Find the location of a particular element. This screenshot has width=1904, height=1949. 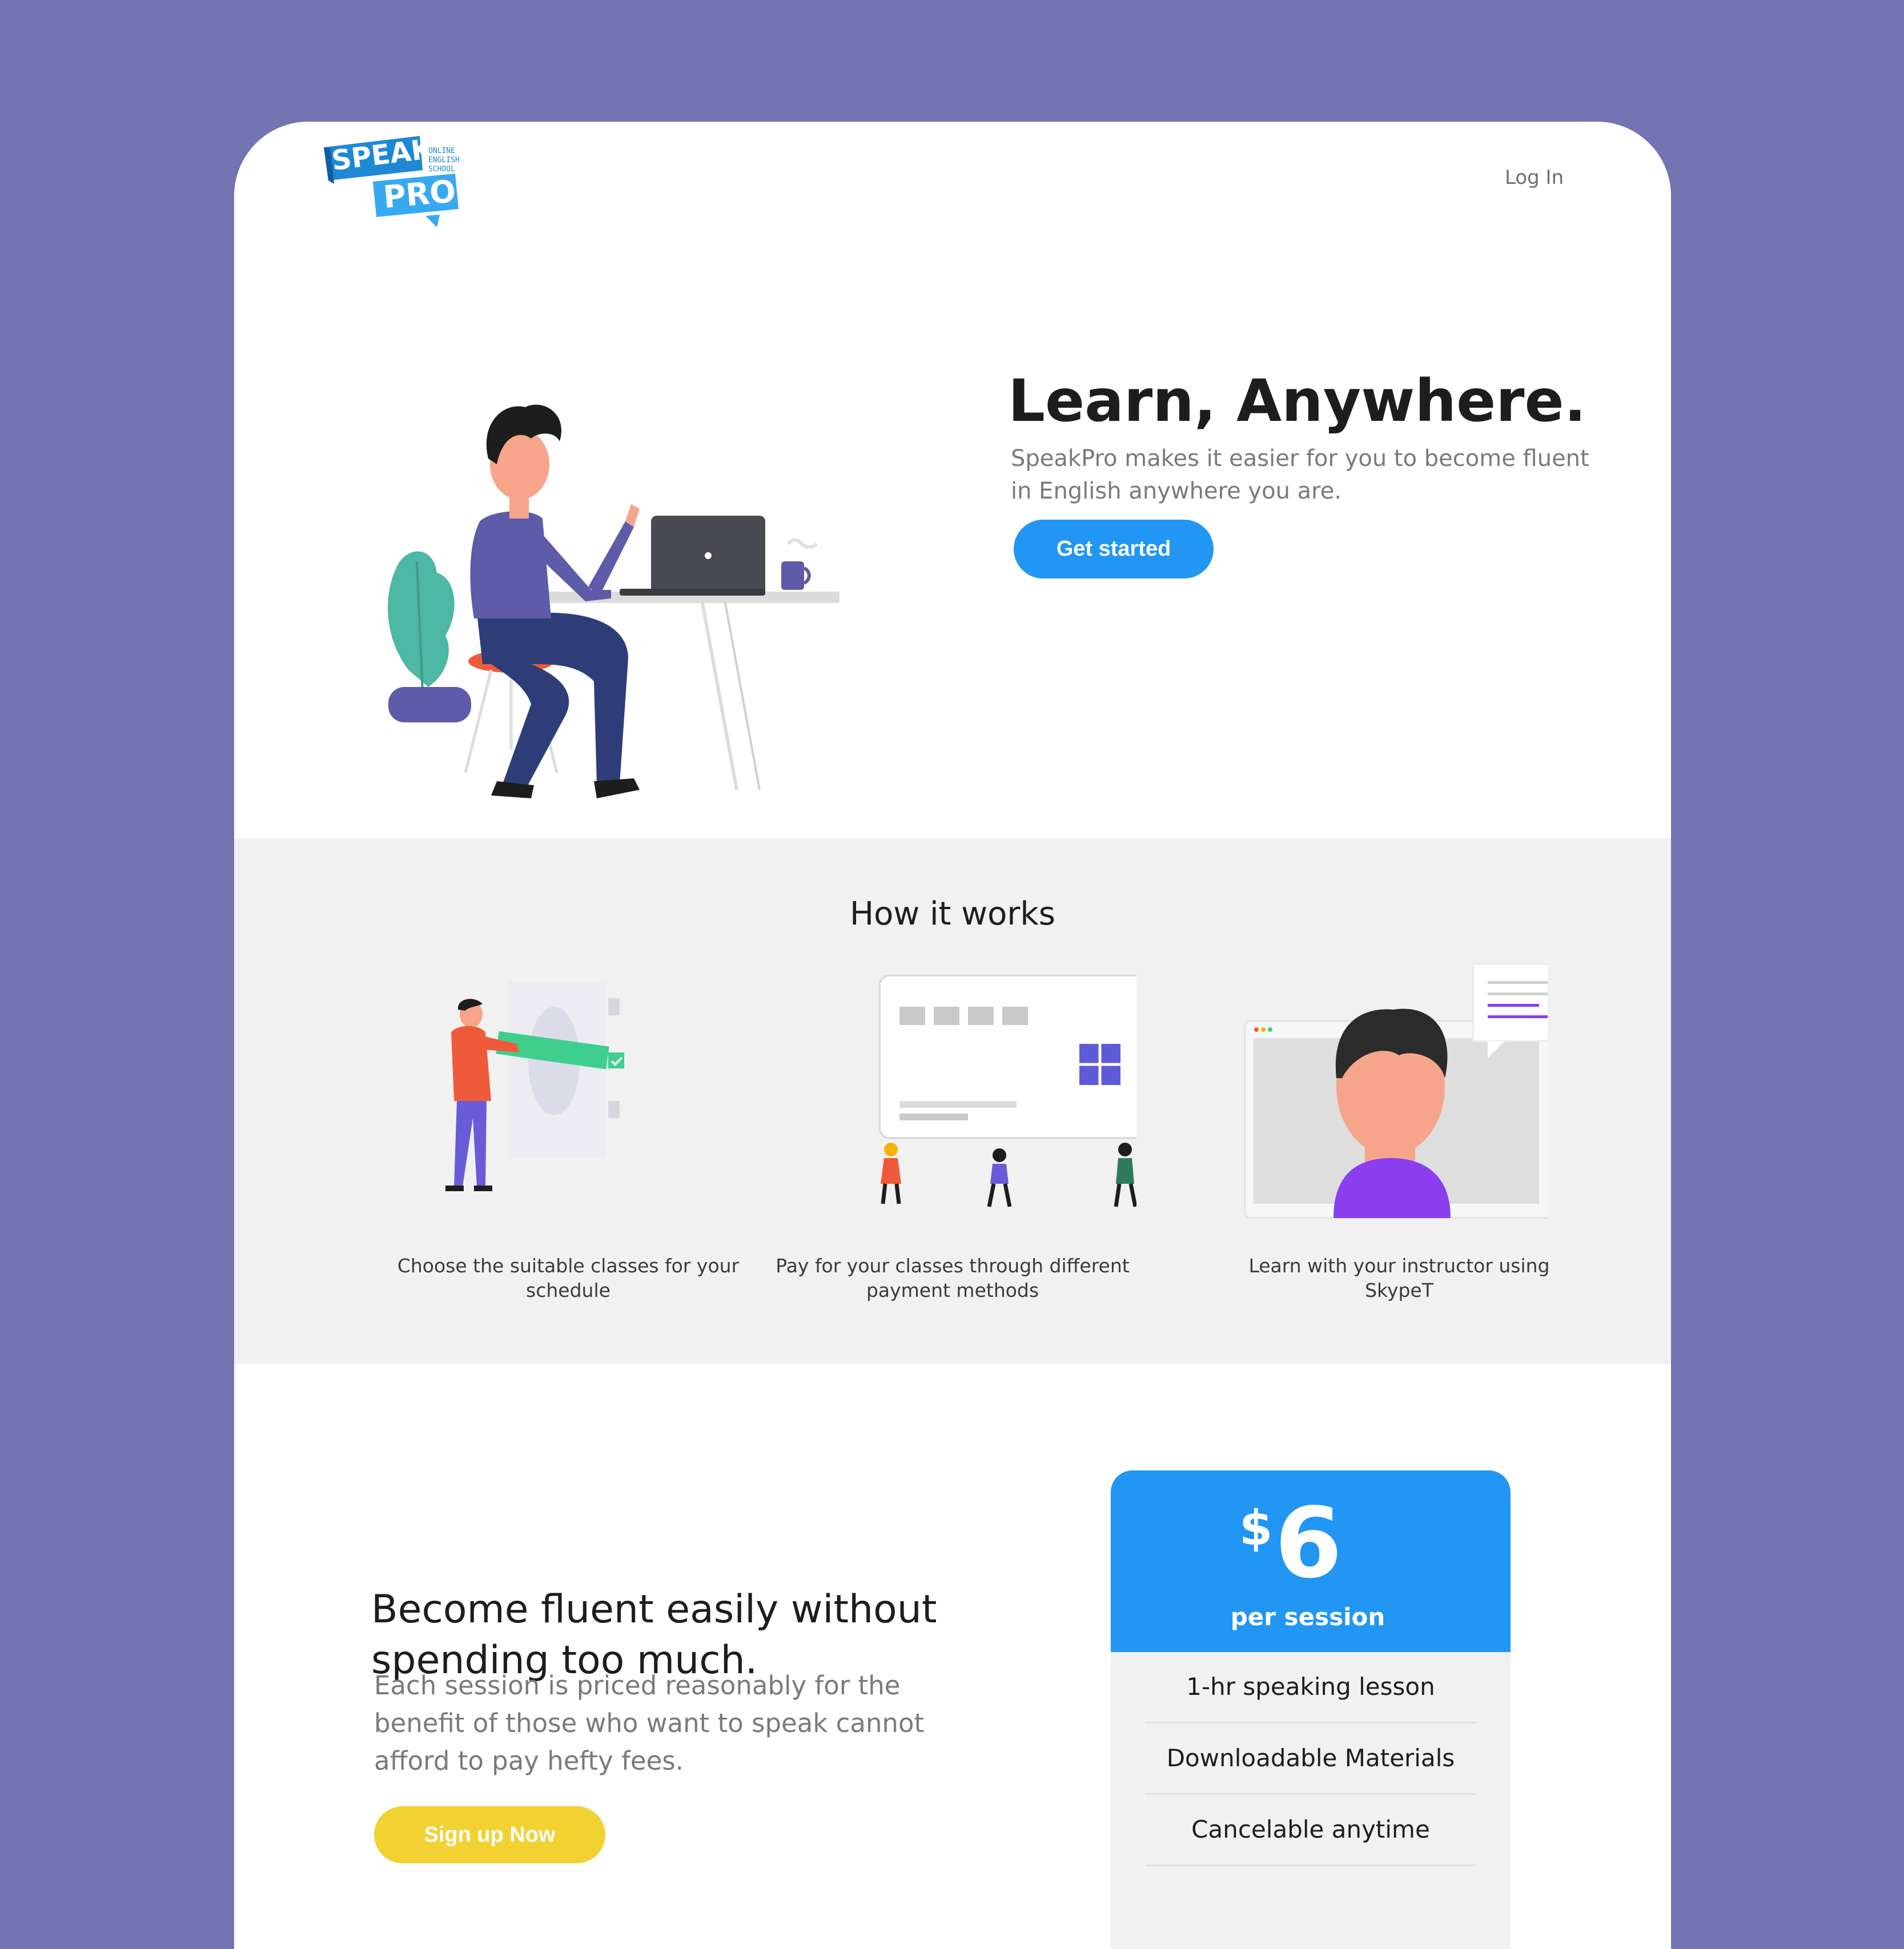

speakpro-logo: SPEAK PRO ONLINE ENGLISH SCHOOL is located at coordinates (397, 184).